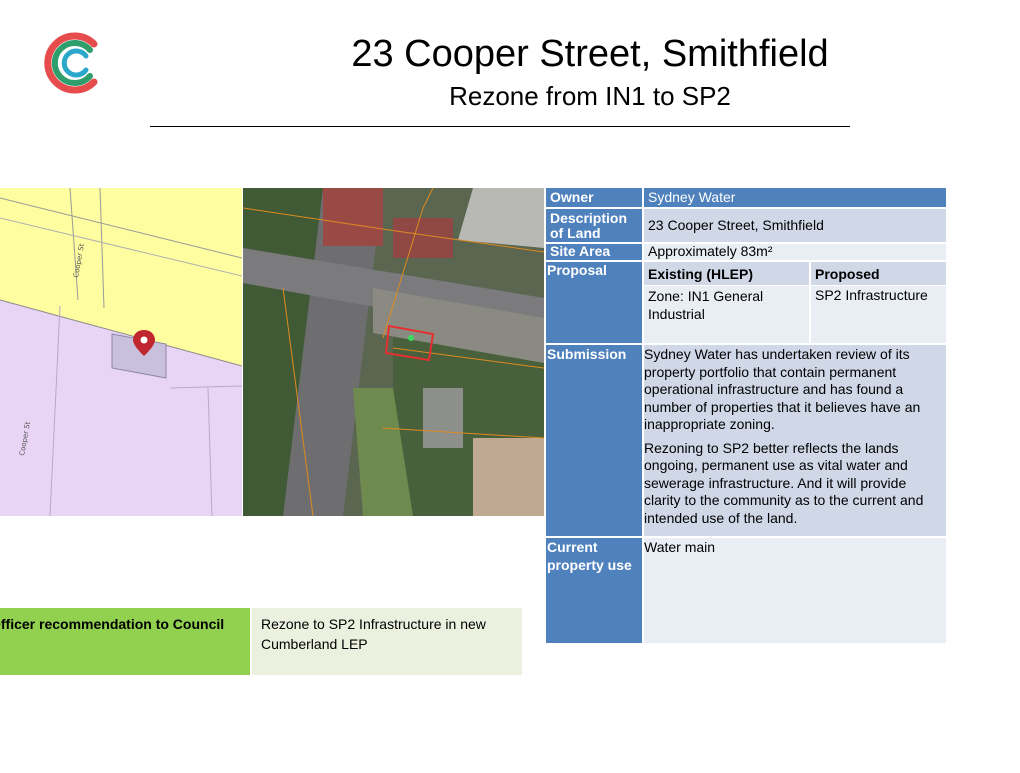 The width and height of the screenshot is (1020, 773). I want to click on proposal-proposed-header: Proposed, so click(878, 273).